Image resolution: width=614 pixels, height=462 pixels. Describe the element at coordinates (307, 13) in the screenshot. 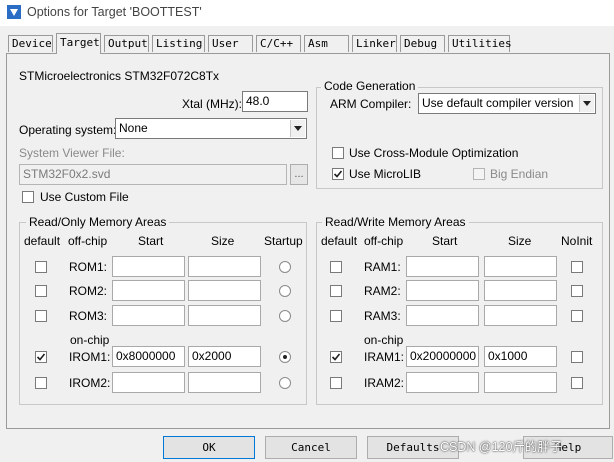

I see `title-bar: Options for Target 'BOOTTEST'` at that location.